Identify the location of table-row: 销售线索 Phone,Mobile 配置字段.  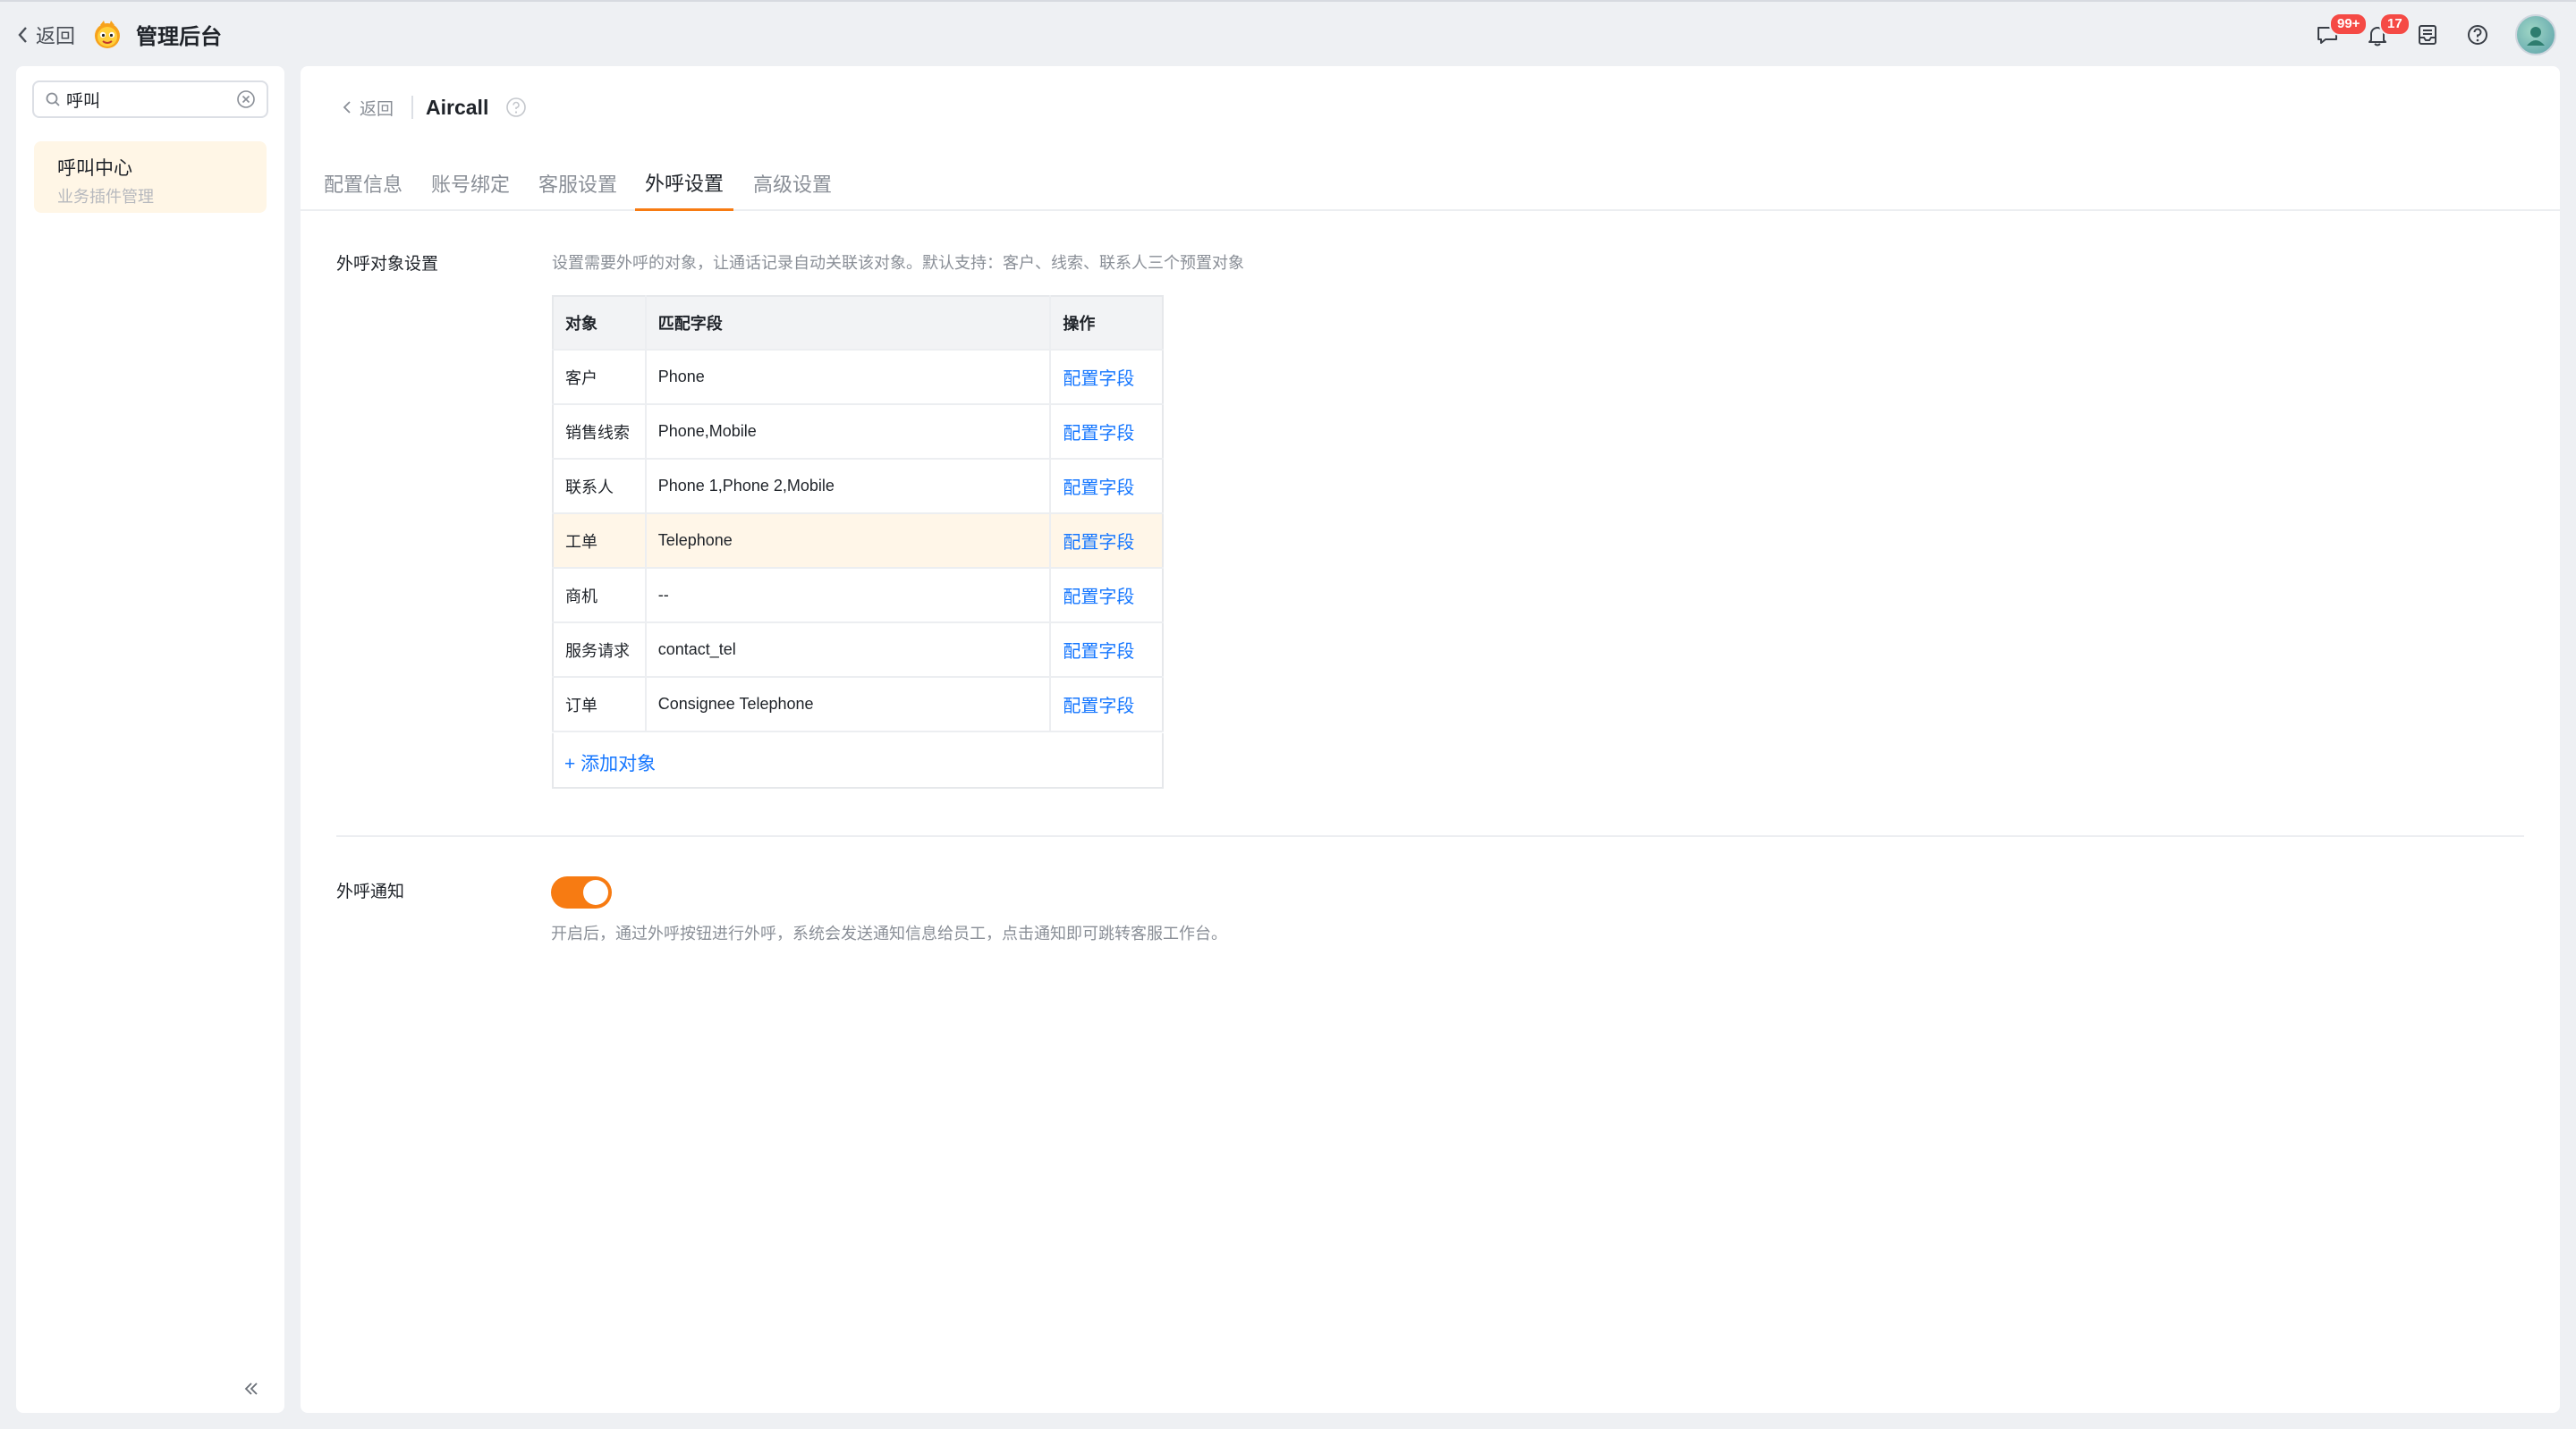
(858, 432).